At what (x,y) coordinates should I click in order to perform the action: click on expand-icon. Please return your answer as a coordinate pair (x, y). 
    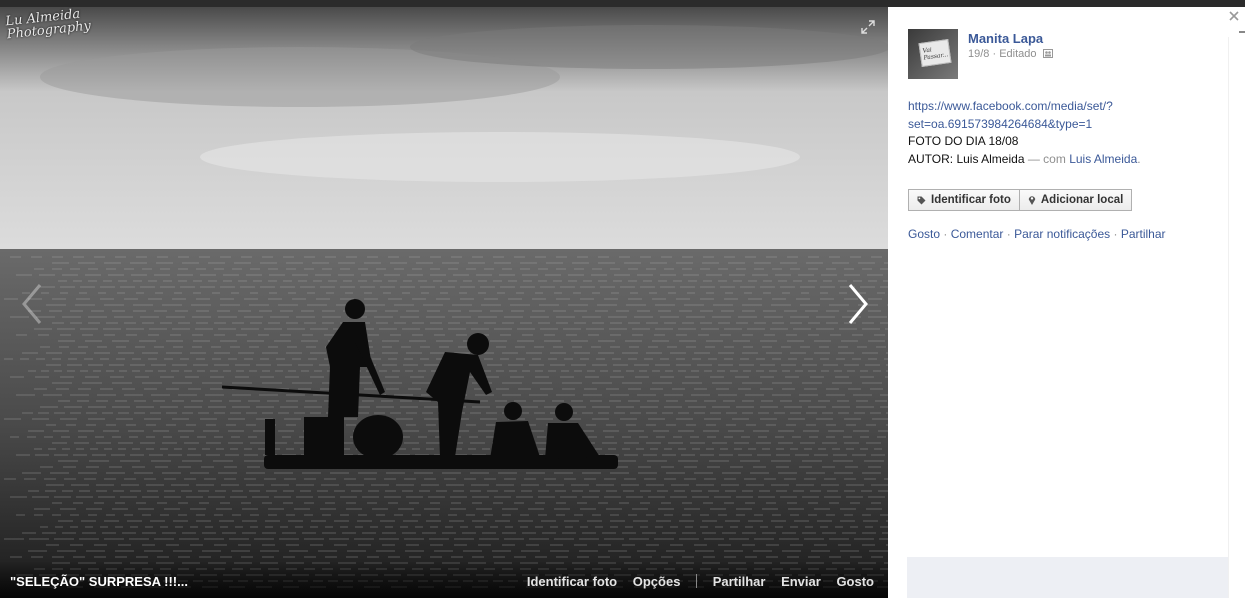
    Looking at the image, I should click on (868, 27).